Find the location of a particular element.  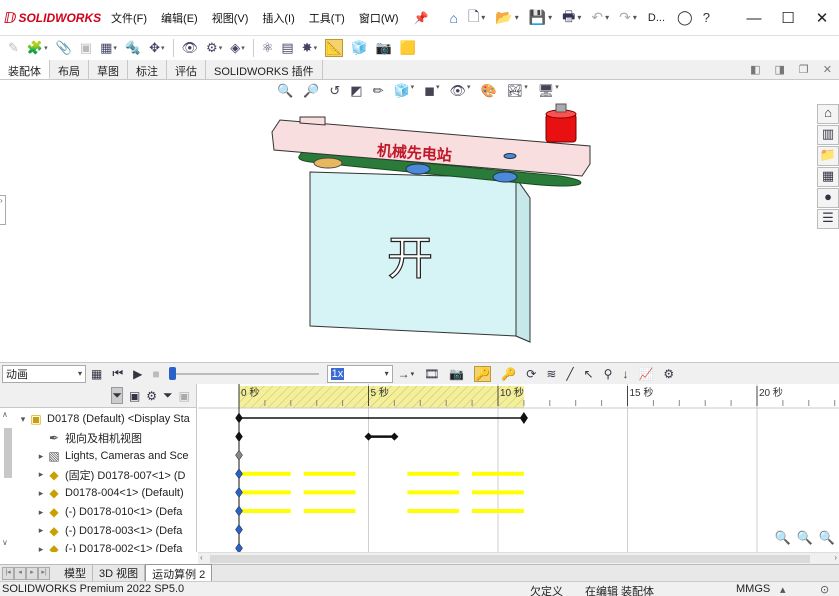

tree-item: ▸ ◆ (-) D0178-010<1> (Defa is located at coordinates (98, 512).